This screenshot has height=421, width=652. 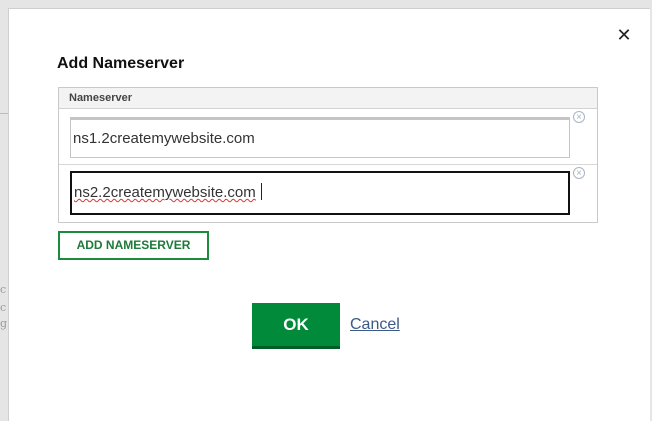 What do you see at coordinates (164, 138) in the screenshot?
I see `nameserver-input-value: ns1.2createmywebsite.com` at bounding box center [164, 138].